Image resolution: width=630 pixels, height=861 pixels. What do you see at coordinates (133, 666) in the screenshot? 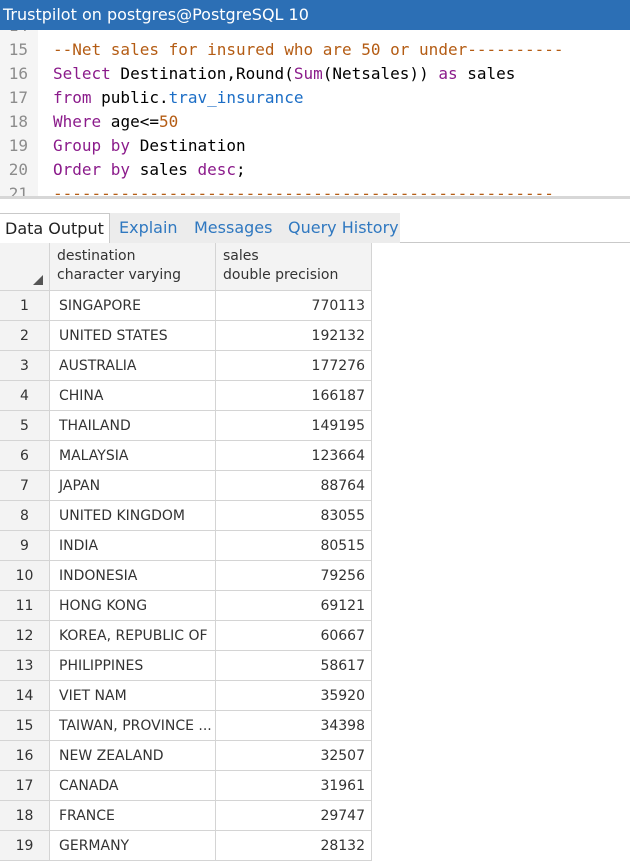
I see `destination-cell: PHILIPPINES` at bounding box center [133, 666].